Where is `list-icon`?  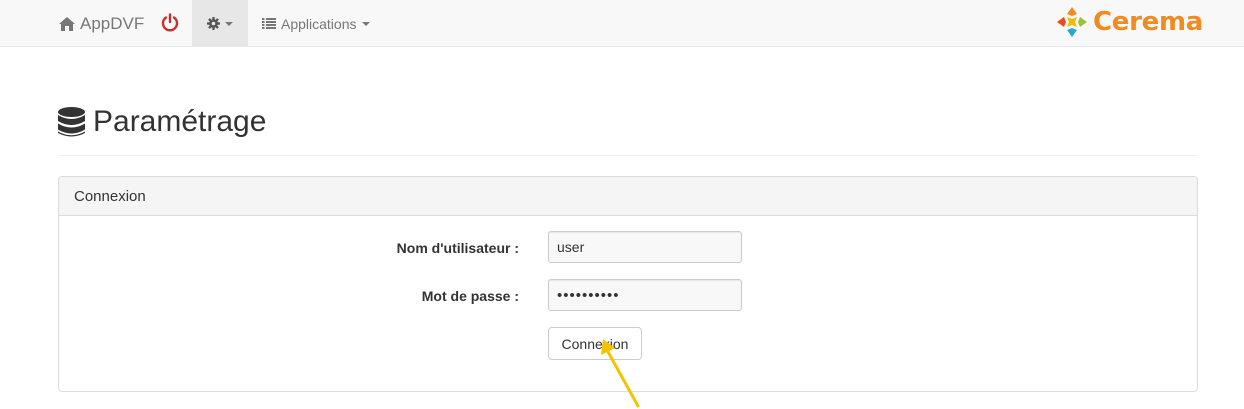 list-icon is located at coordinates (269, 23).